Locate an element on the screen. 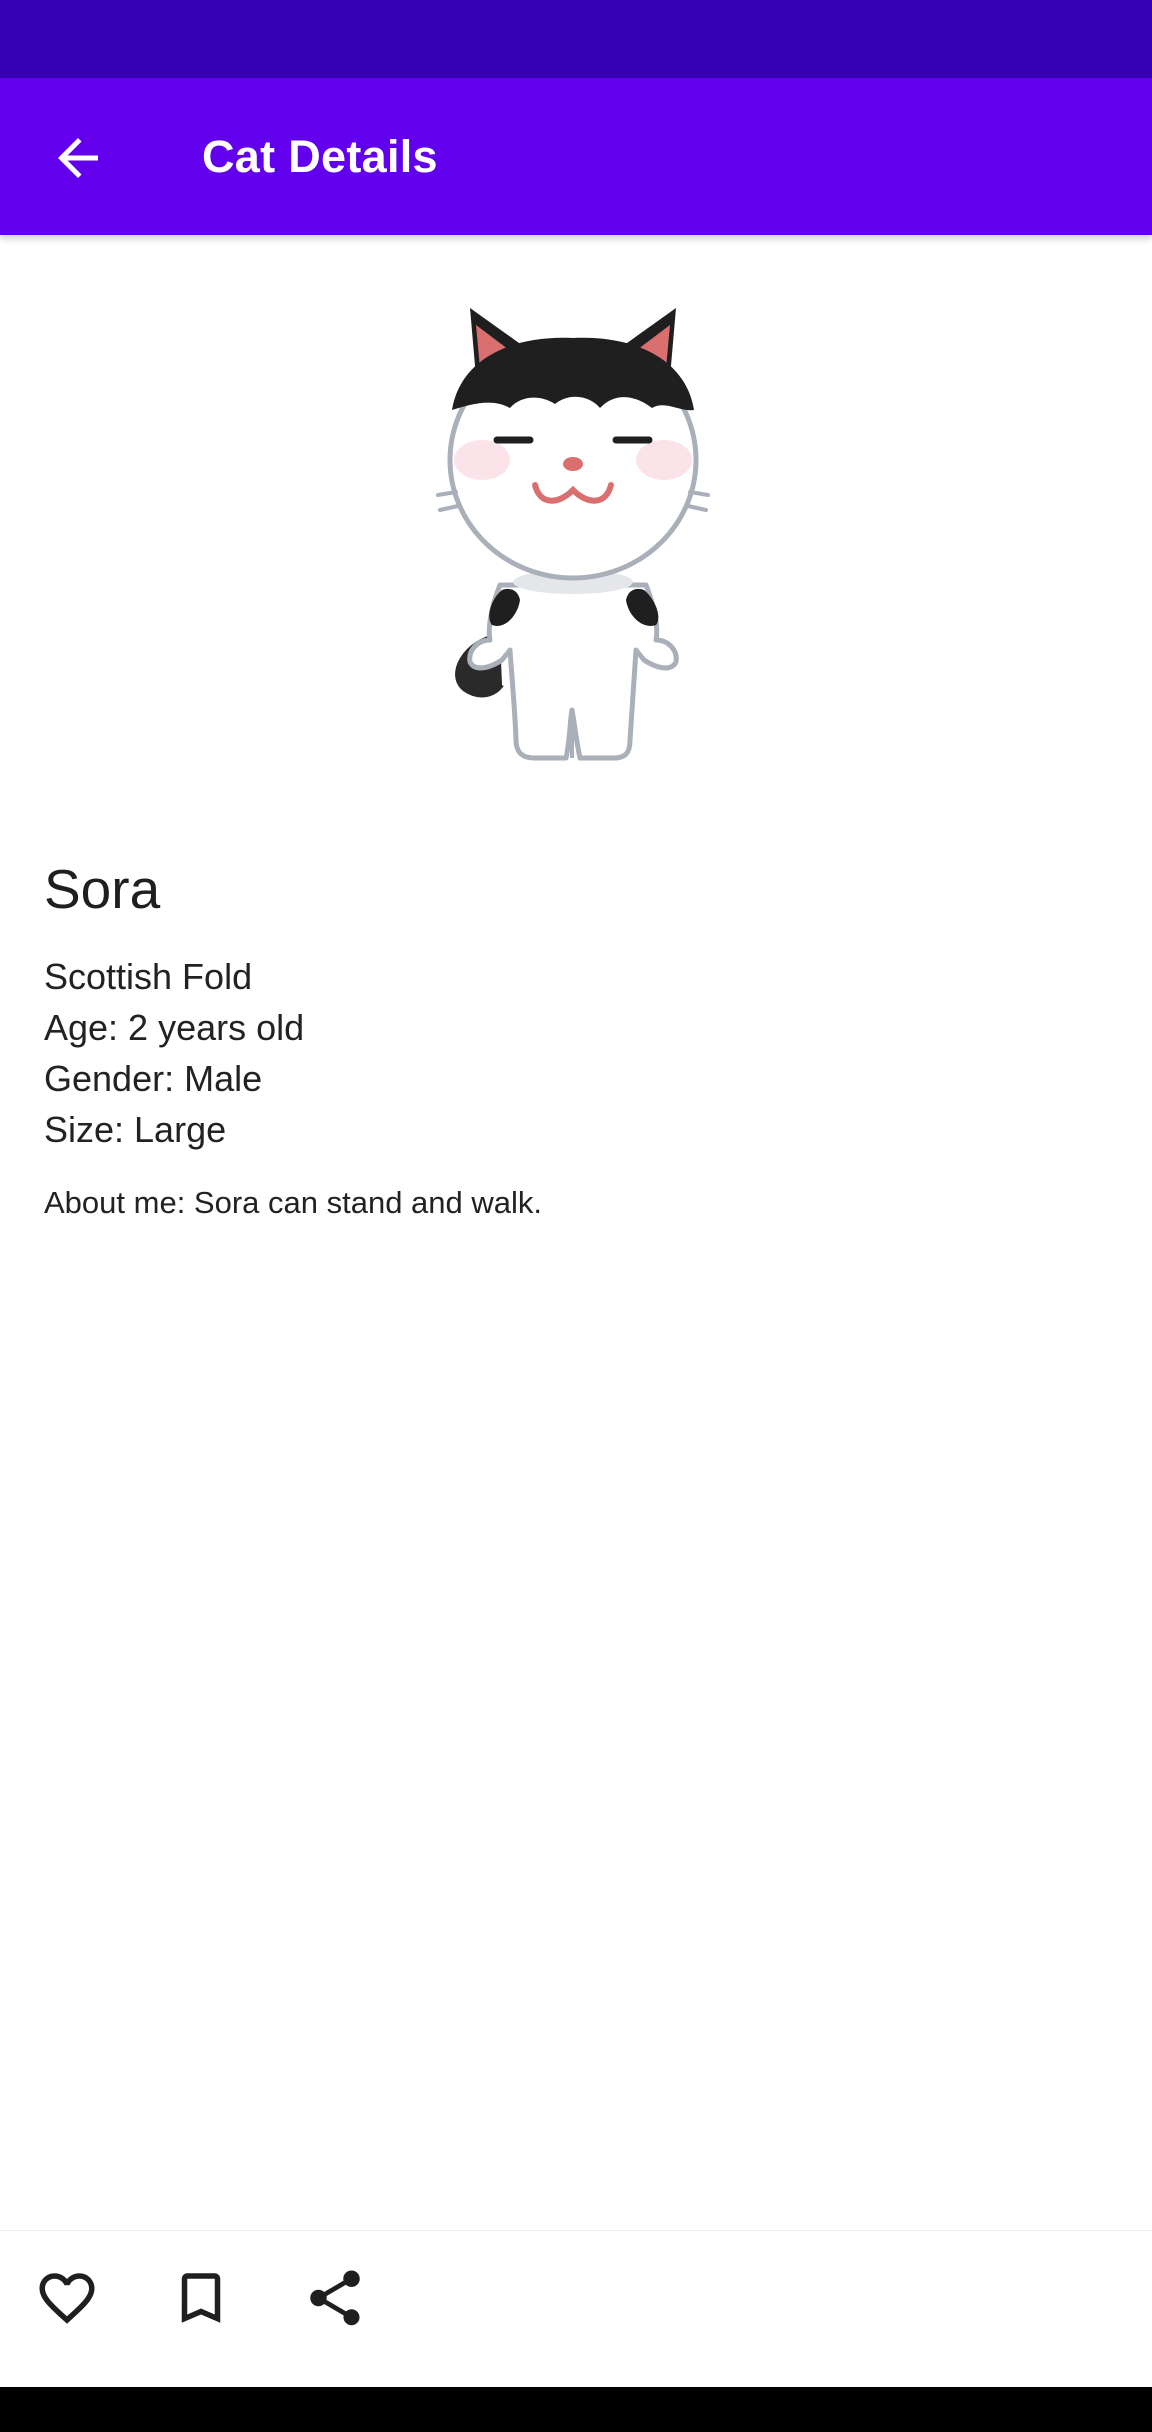 Image resolution: width=1152 pixels, height=2432 pixels. cat-breed: Scottish Fold is located at coordinates (148, 976).